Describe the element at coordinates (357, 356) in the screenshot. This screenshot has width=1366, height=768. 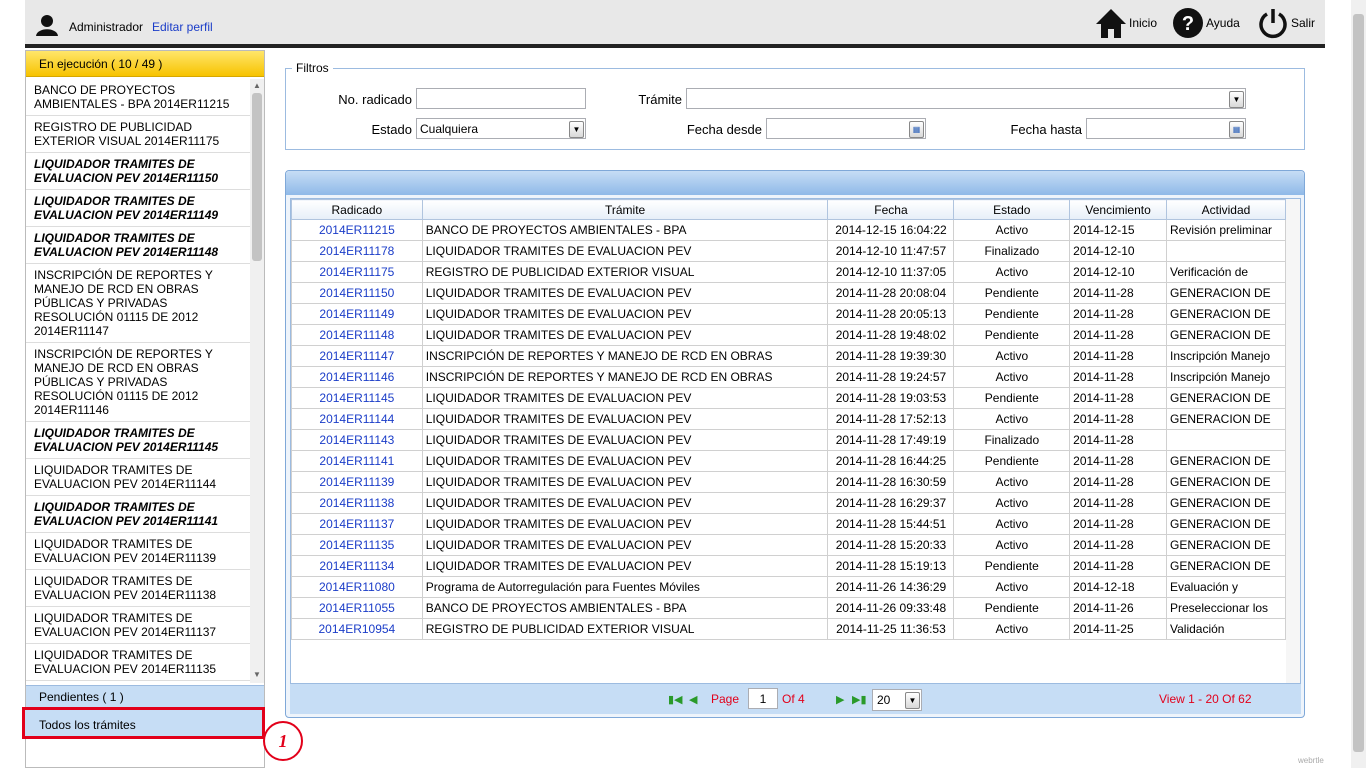
I see `radicado-link: 2014ER11147` at that location.